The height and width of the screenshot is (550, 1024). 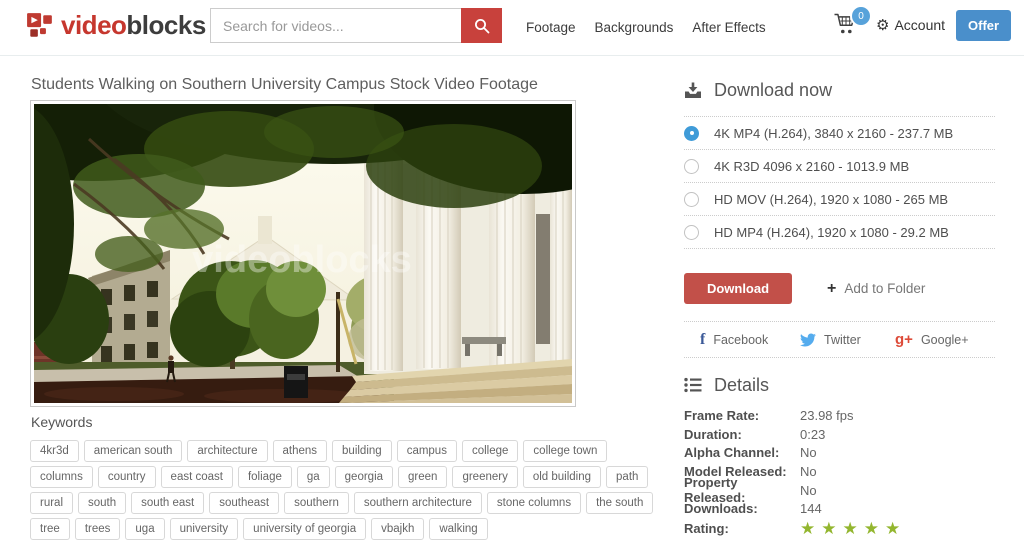 What do you see at coordinates (227, 451) in the screenshot?
I see `keyword-tag: architecture` at bounding box center [227, 451].